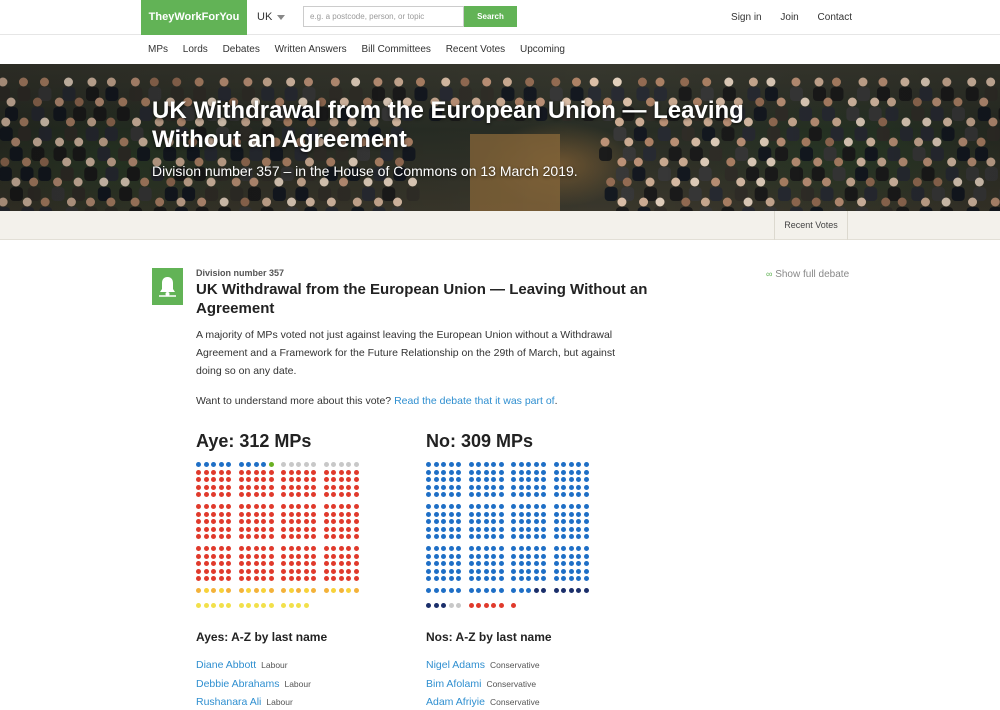 The height and width of the screenshot is (710, 1000). Describe the element at coordinates (807, 274) in the screenshot. I see `show-full-debate-link: ∞ Show full debate` at that location.